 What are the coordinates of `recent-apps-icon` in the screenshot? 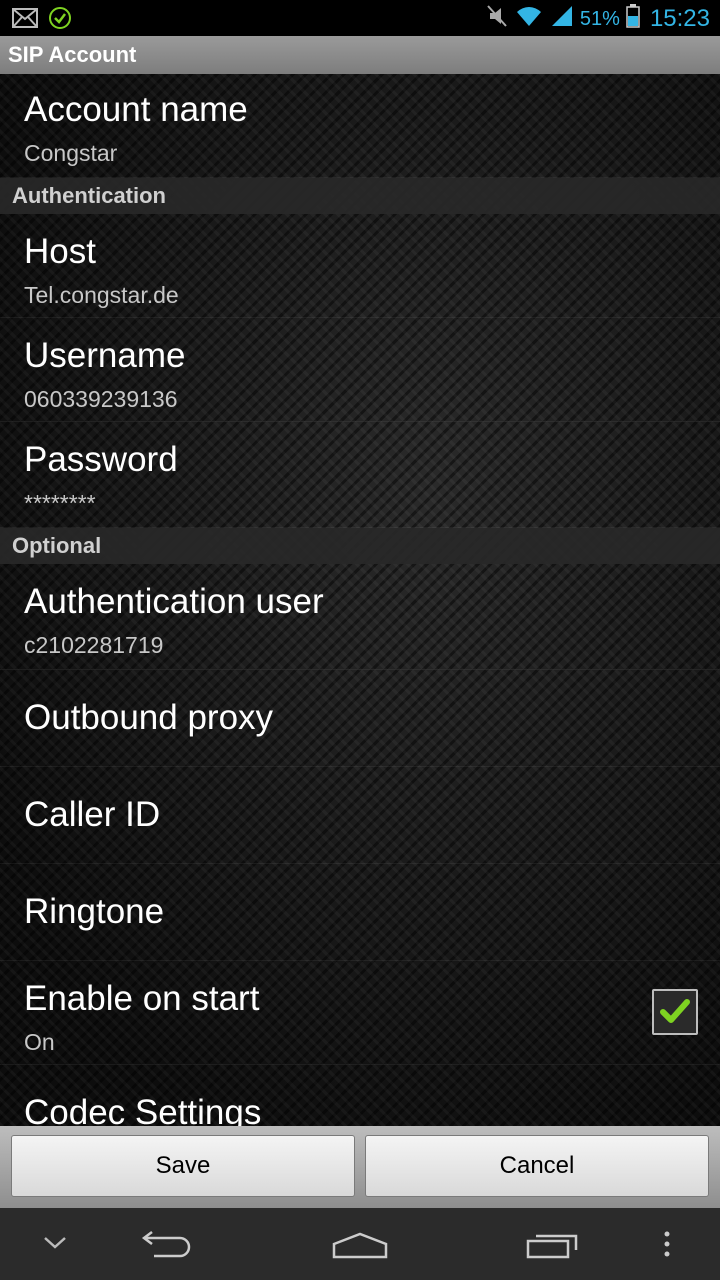 It's located at (554, 1247).